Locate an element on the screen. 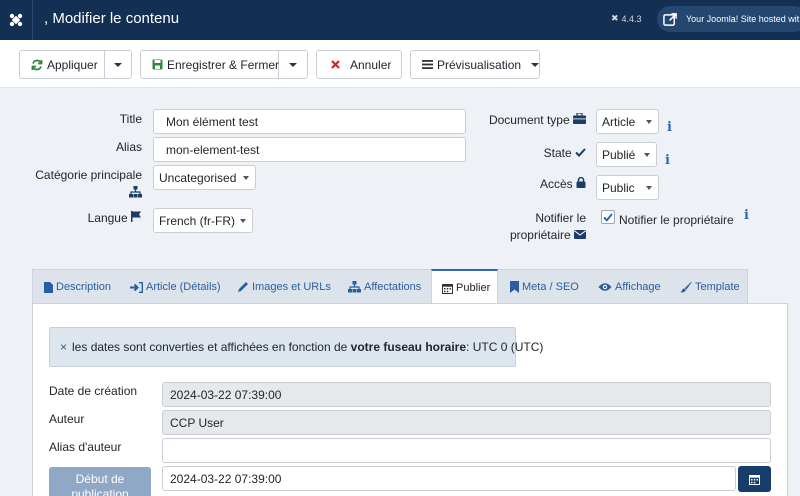  publish-up-label-line1: Début de is located at coordinates (100, 479).